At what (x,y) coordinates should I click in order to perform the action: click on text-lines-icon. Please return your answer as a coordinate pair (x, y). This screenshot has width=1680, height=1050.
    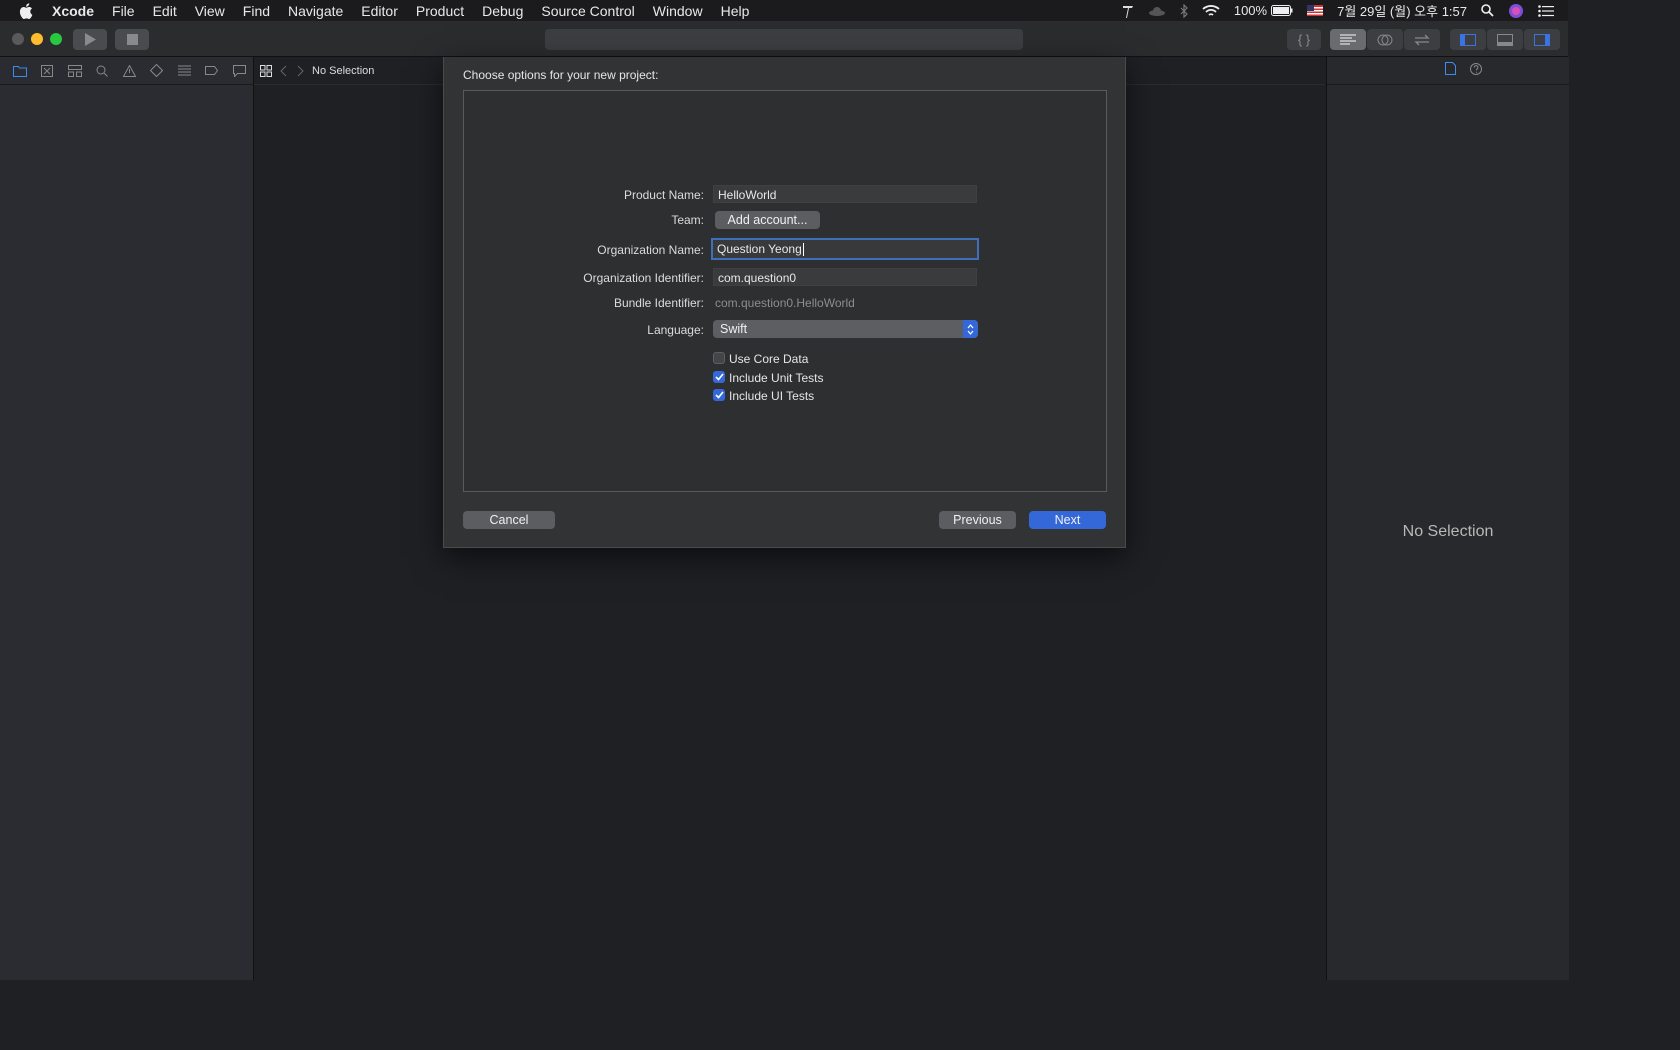
    Looking at the image, I should click on (1348, 39).